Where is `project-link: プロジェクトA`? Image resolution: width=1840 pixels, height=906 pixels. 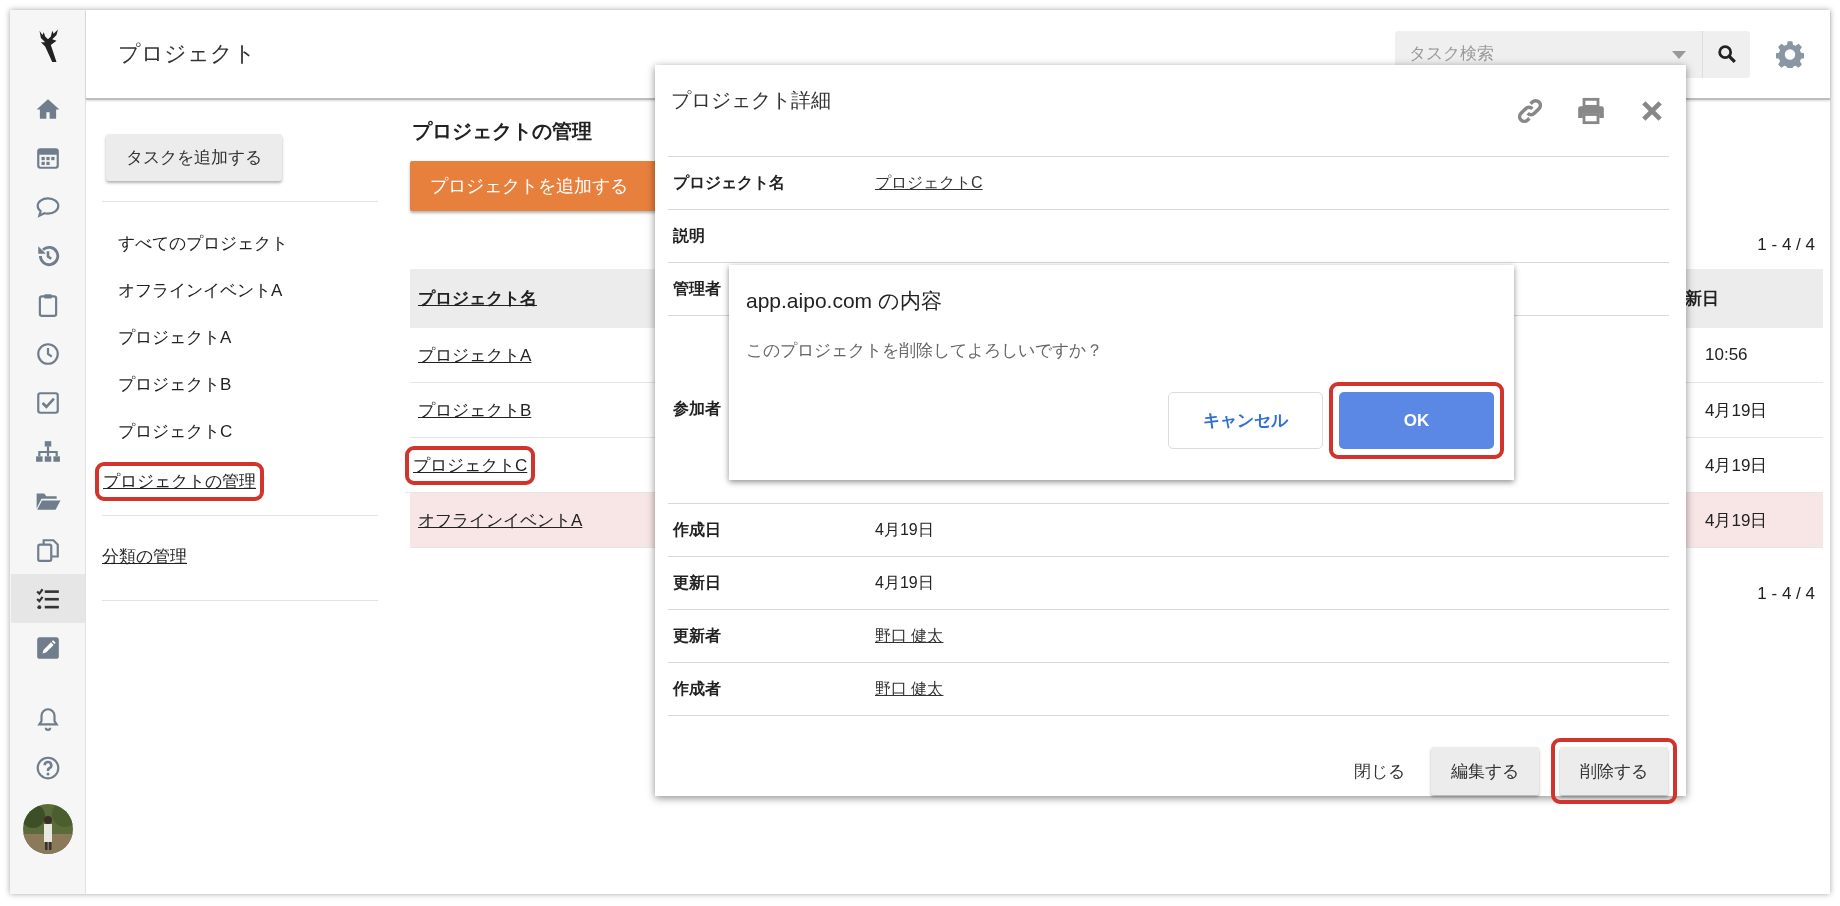
project-link: プロジェクトA is located at coordinates (475, 355).